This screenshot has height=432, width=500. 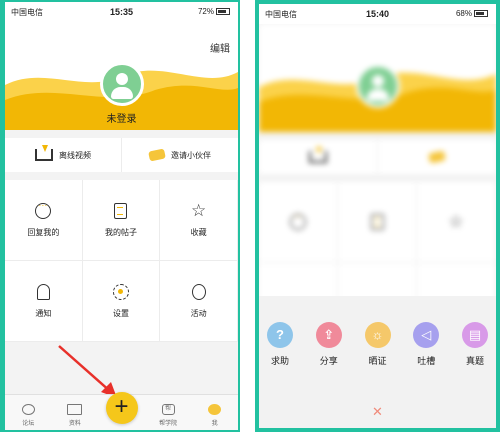 I want to click on blurred-cell: ☆, so click(x=456, y=222).